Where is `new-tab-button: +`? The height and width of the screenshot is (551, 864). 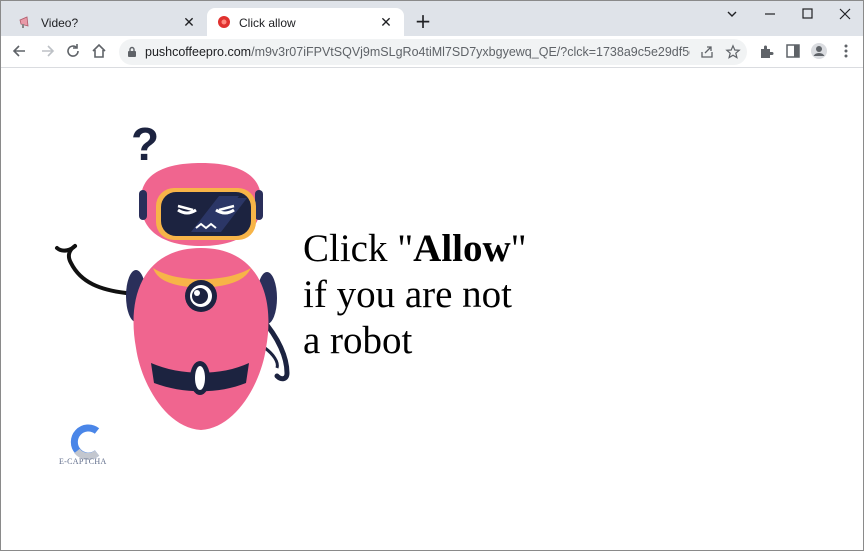
new-tab-button: + is located at coordinates (423, 21).